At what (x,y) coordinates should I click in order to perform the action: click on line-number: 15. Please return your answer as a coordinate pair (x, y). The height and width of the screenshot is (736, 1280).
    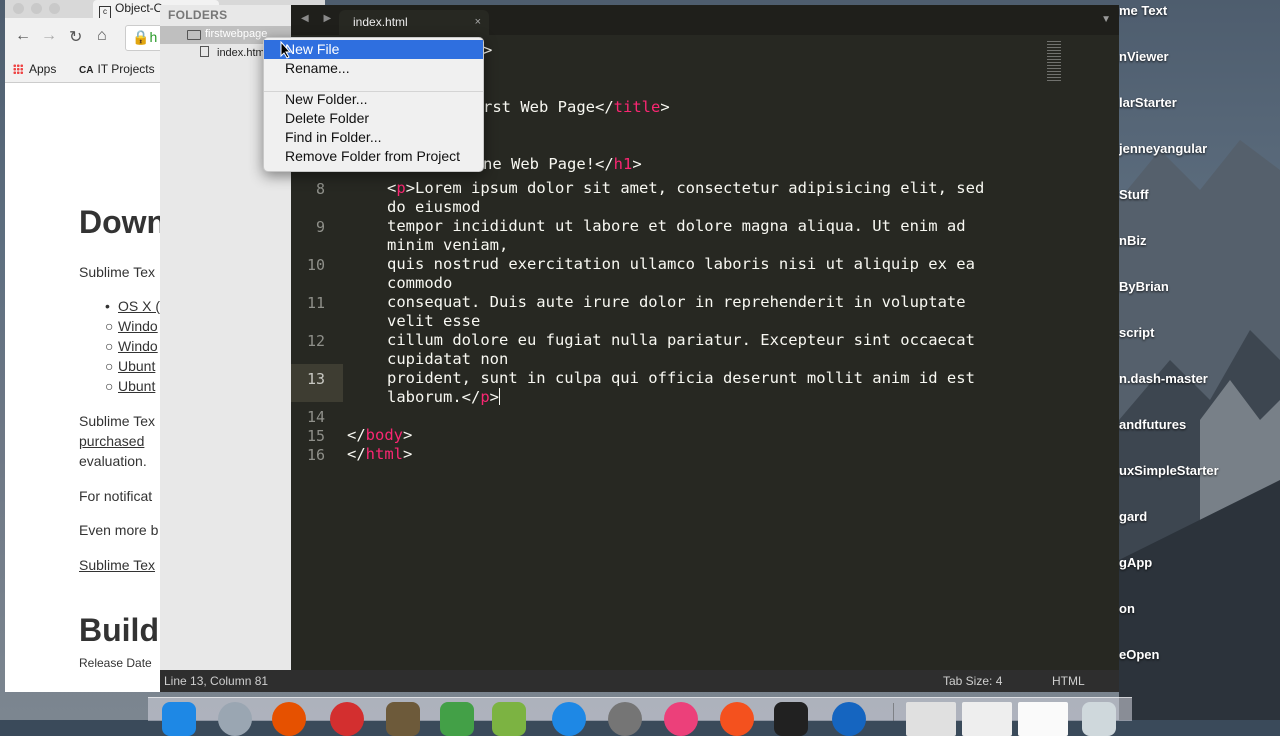
    Looking at the image, I should click on (315, 436).